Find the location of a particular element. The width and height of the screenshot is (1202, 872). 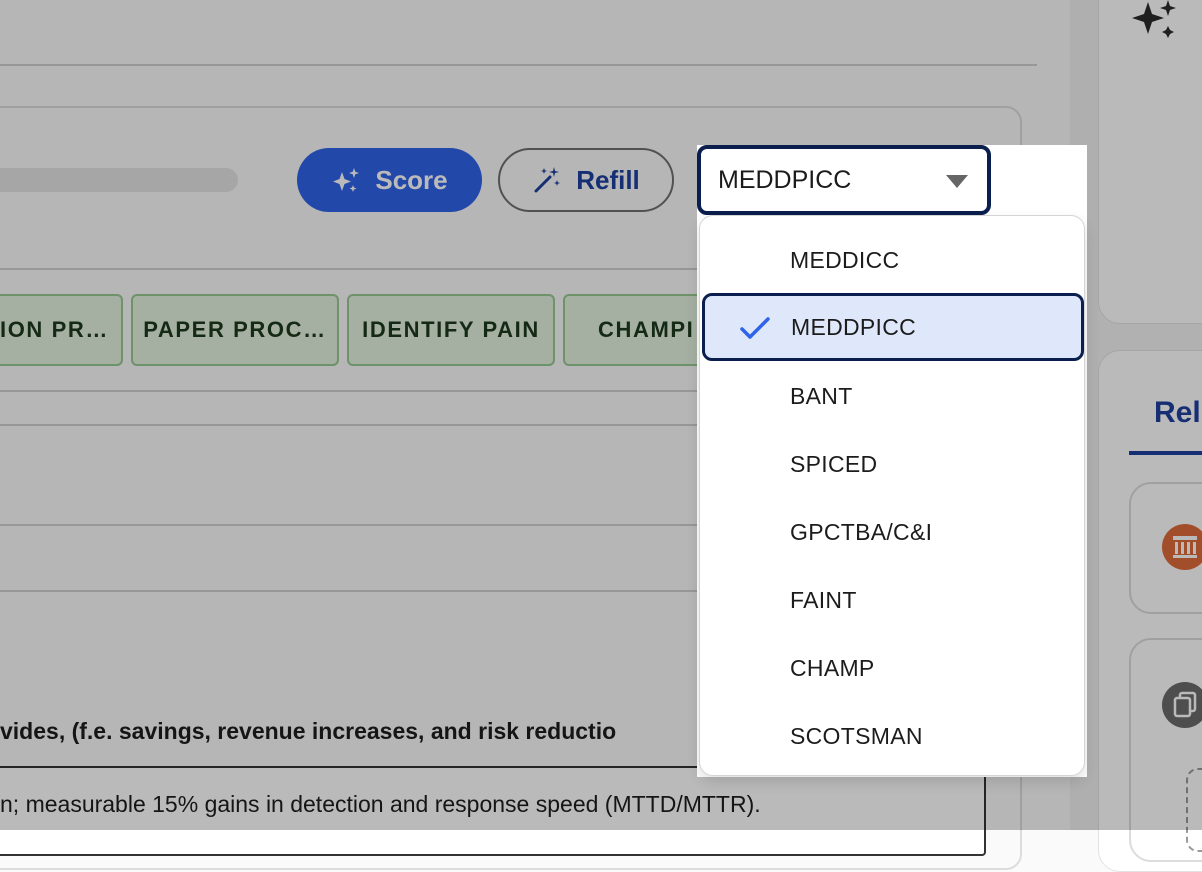

copy-icon is located at coordinates (1182, 705).